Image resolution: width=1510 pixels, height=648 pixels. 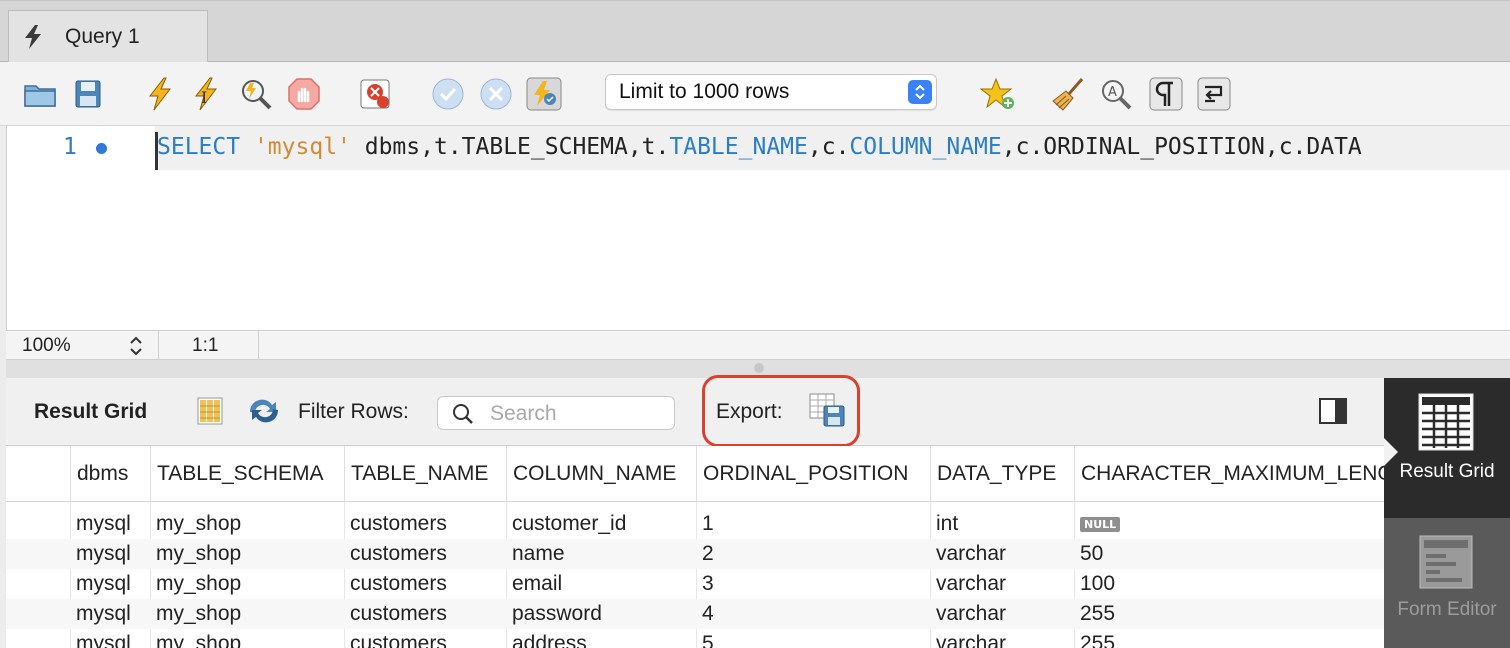 I want to click on panel-toggle-icon, so click(x=1333, y=413).